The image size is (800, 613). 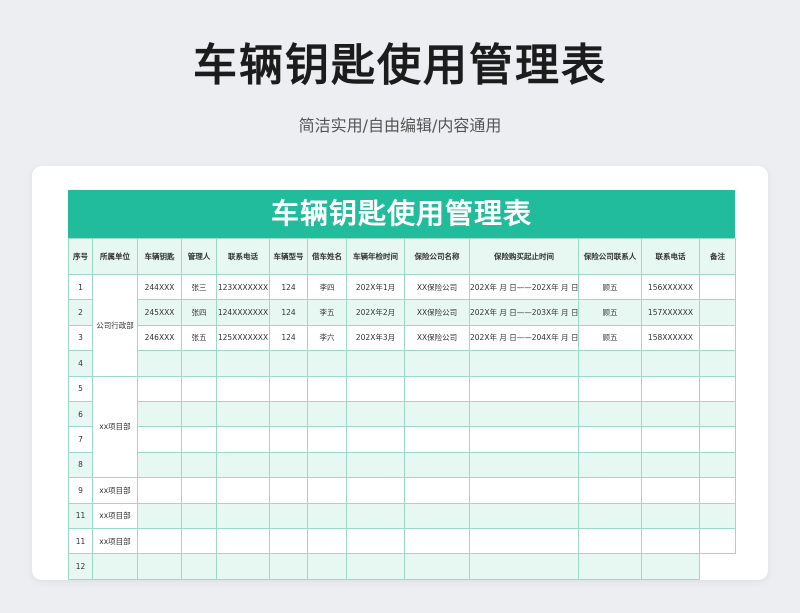 What do you see at coordinates (159, 287) in the screenshot?
I see `table-cell: 244XXX` at bounding box center [159, 287].